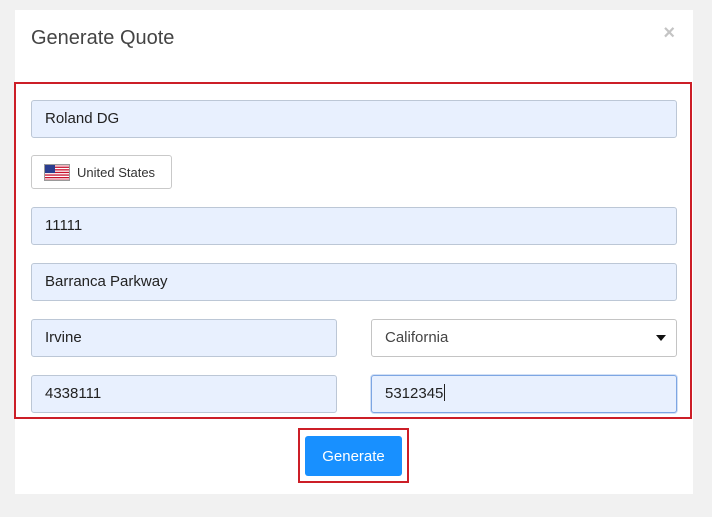 Image resolution: width=712 pixels, height=517 pixels. What do you see at coordinates (669, 33) in the screenshot?
I see `close-icon: ×` at bounding box center [669, 33].